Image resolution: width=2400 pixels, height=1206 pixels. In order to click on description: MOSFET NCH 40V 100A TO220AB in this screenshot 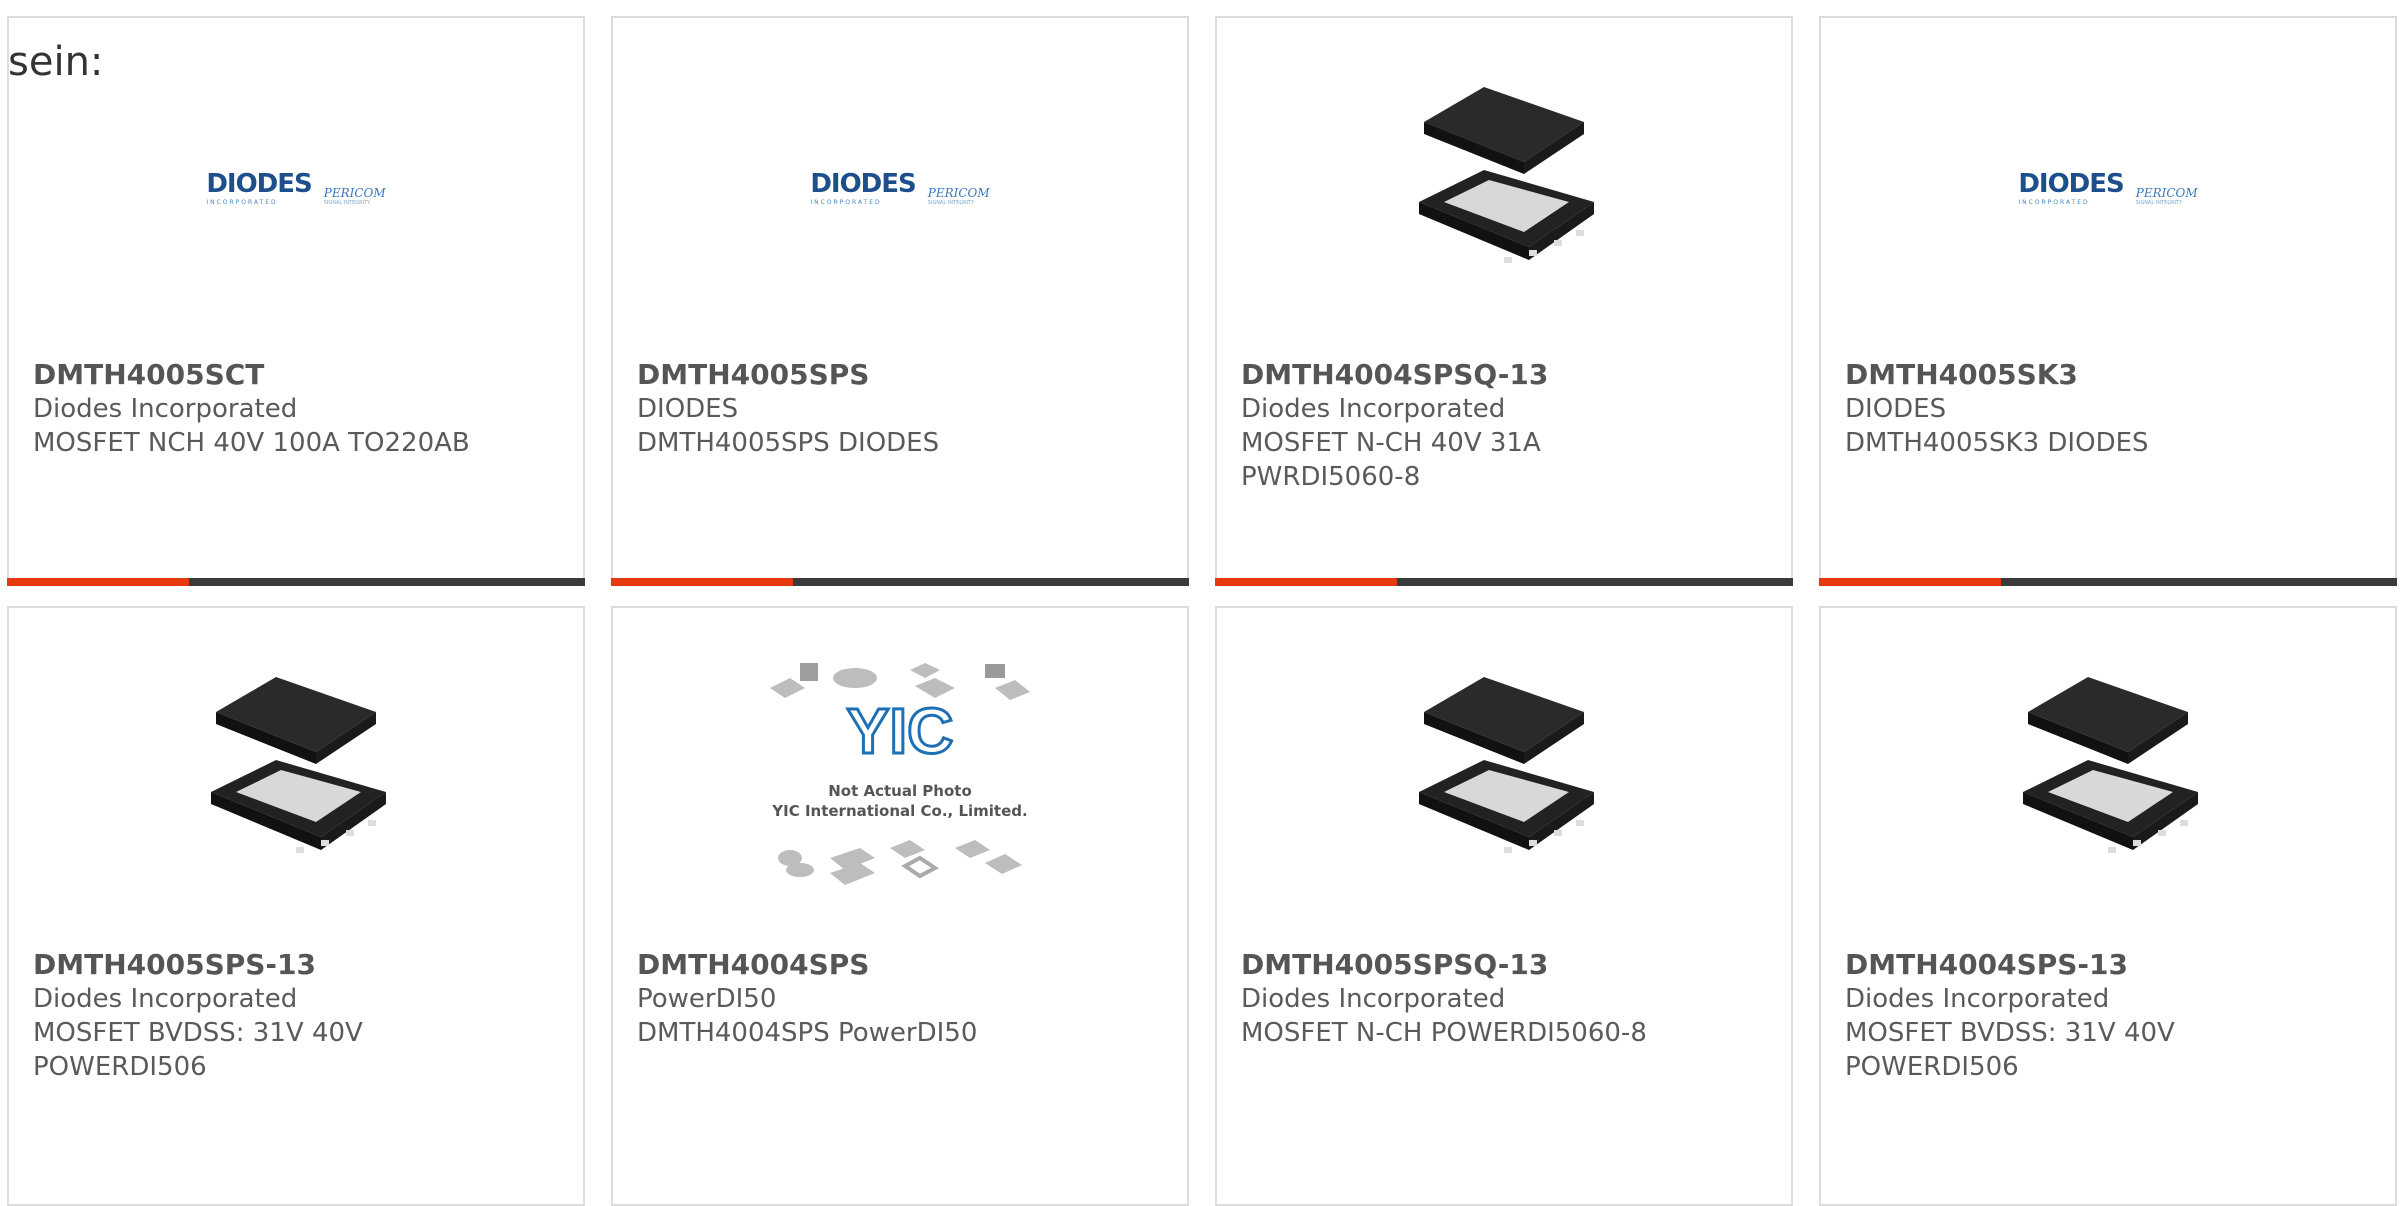, I will do `click(251, 443)`.